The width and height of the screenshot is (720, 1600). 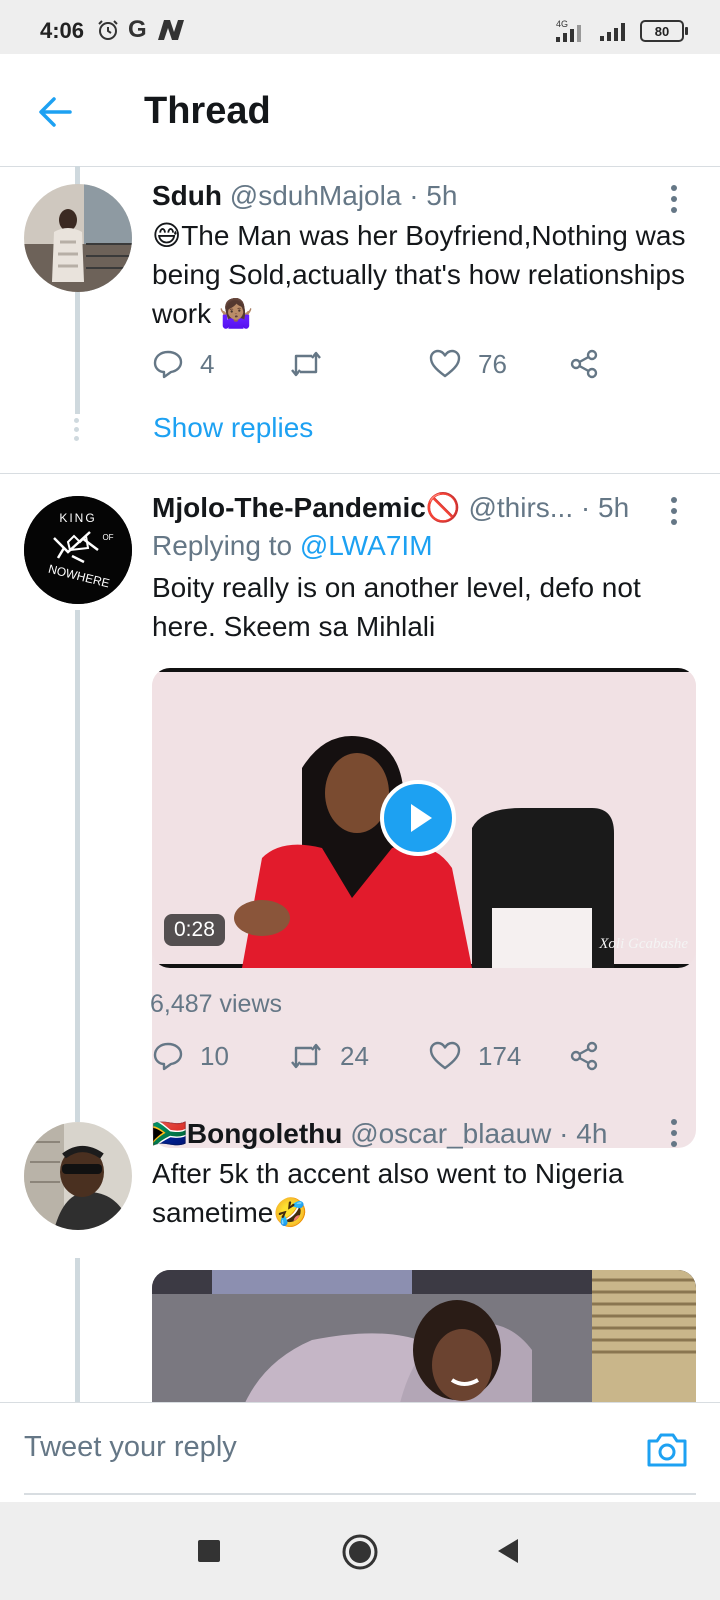 I want to click on recents-button, so click(x=209, y=1551).